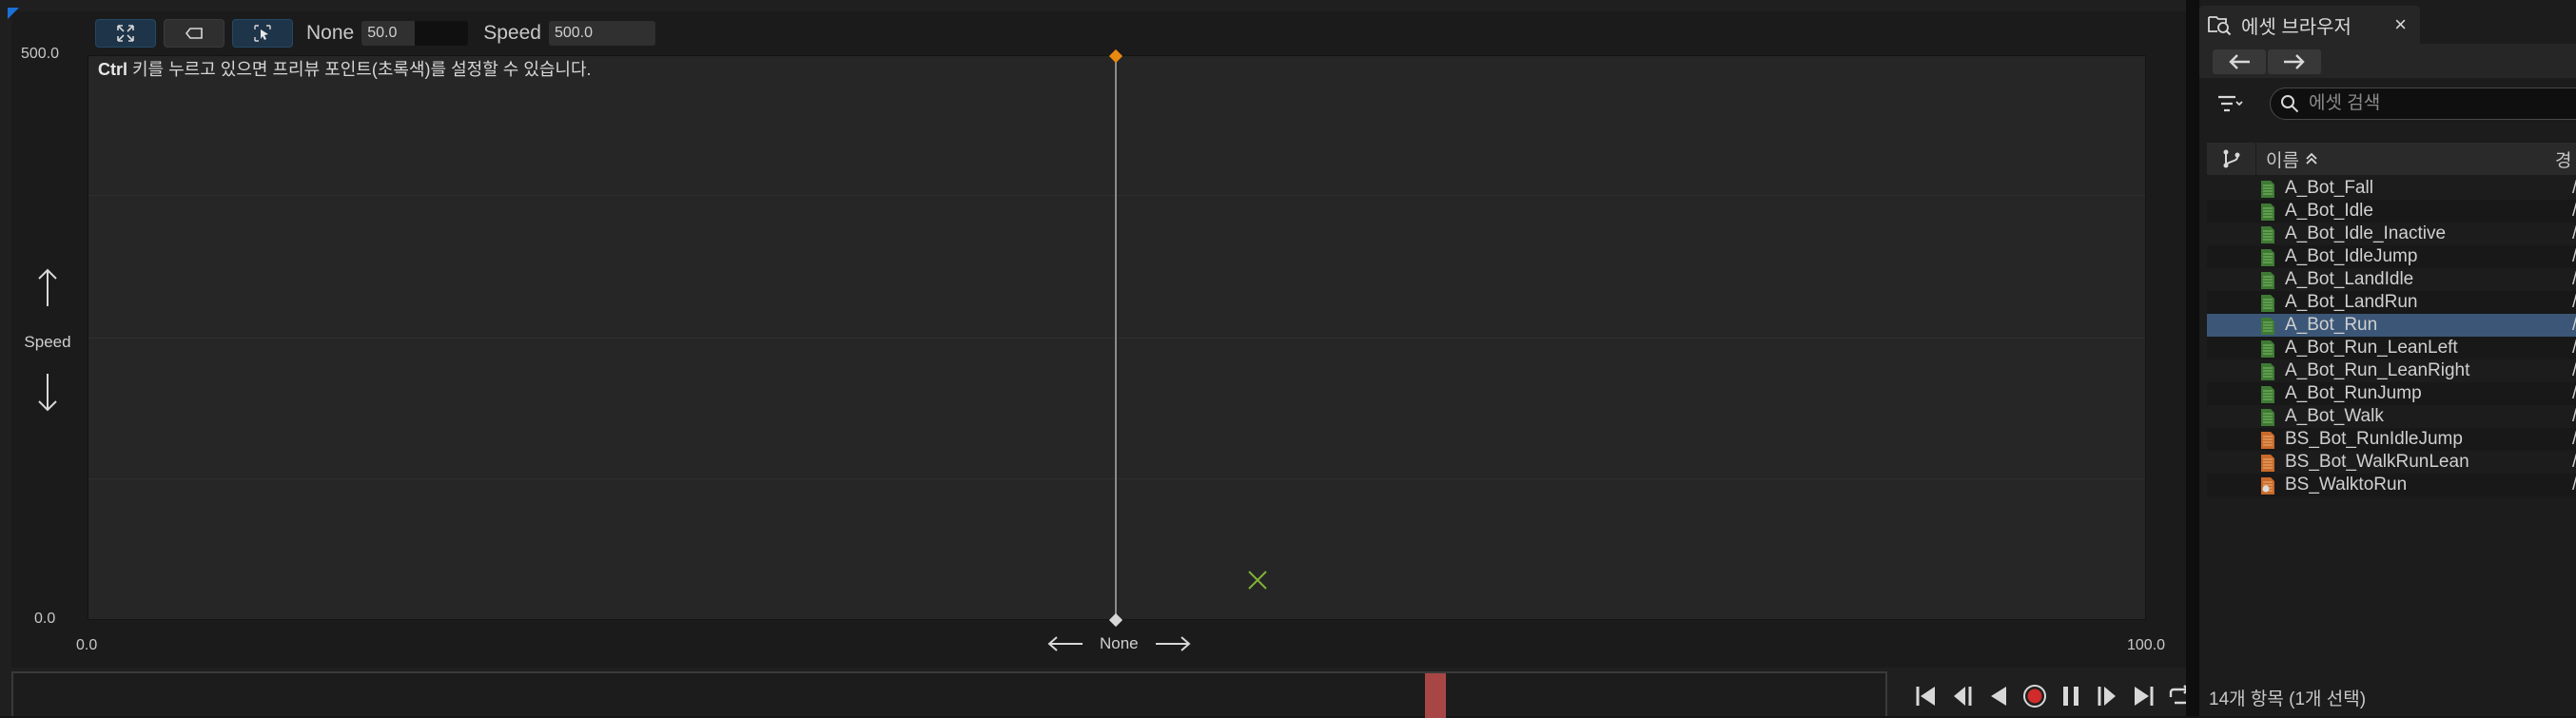 The image size is (2576, 718). What do you see at coordinates (125, 34) in the screenshot?
I see `fit-view-button` at bounding box center [125, 34].